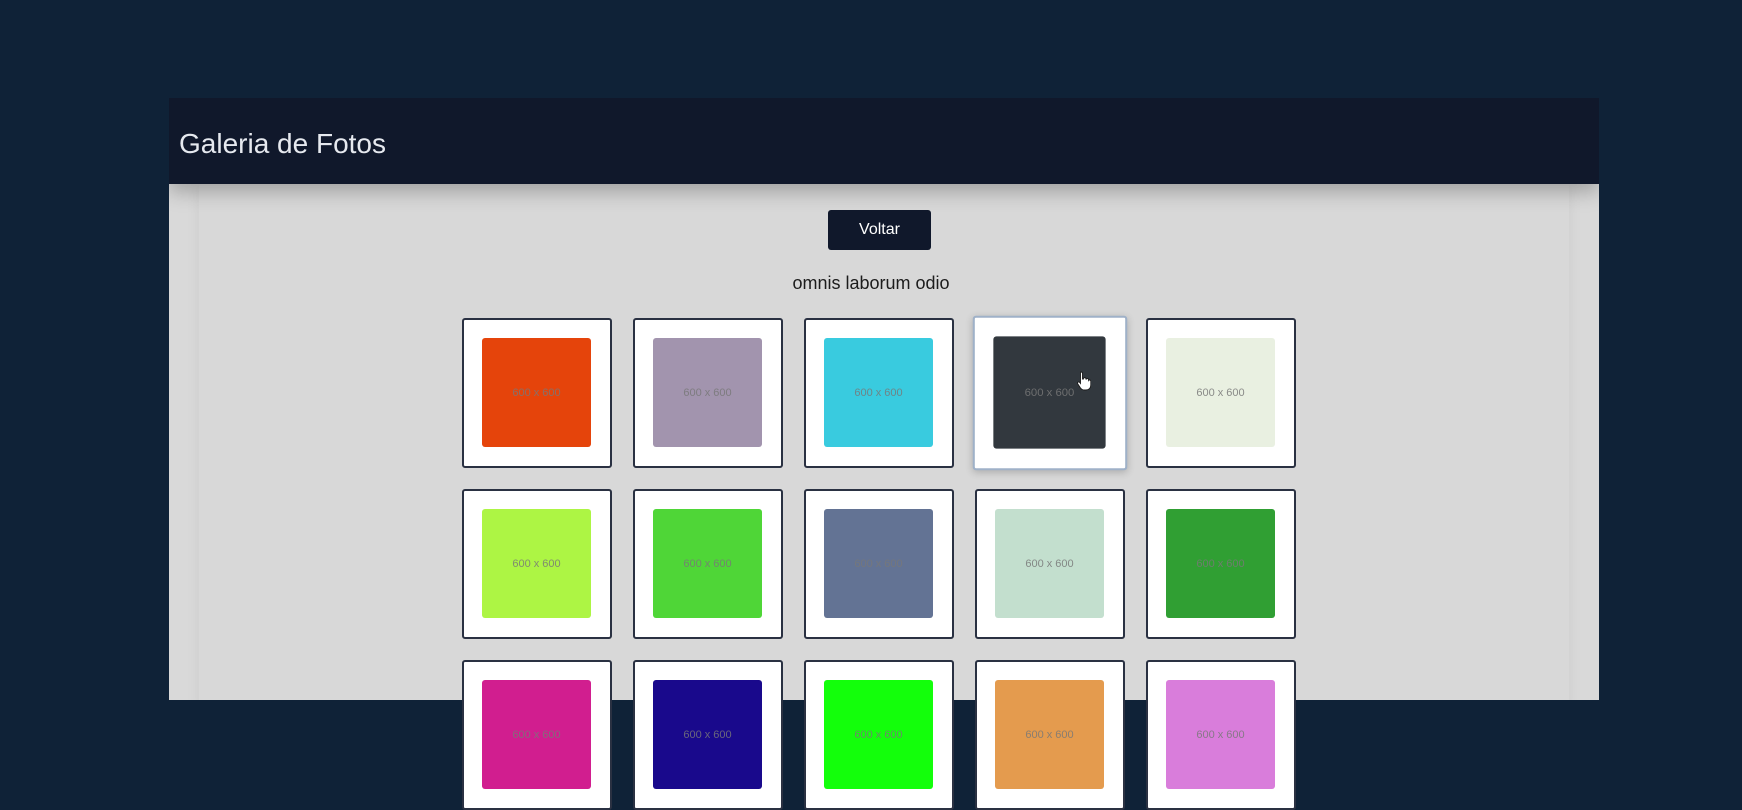 This screenshot has height=810, width=1742. Describe the element at coordinates (879, 230) in the screenshot. I see `back-button: Voltar` at that location.